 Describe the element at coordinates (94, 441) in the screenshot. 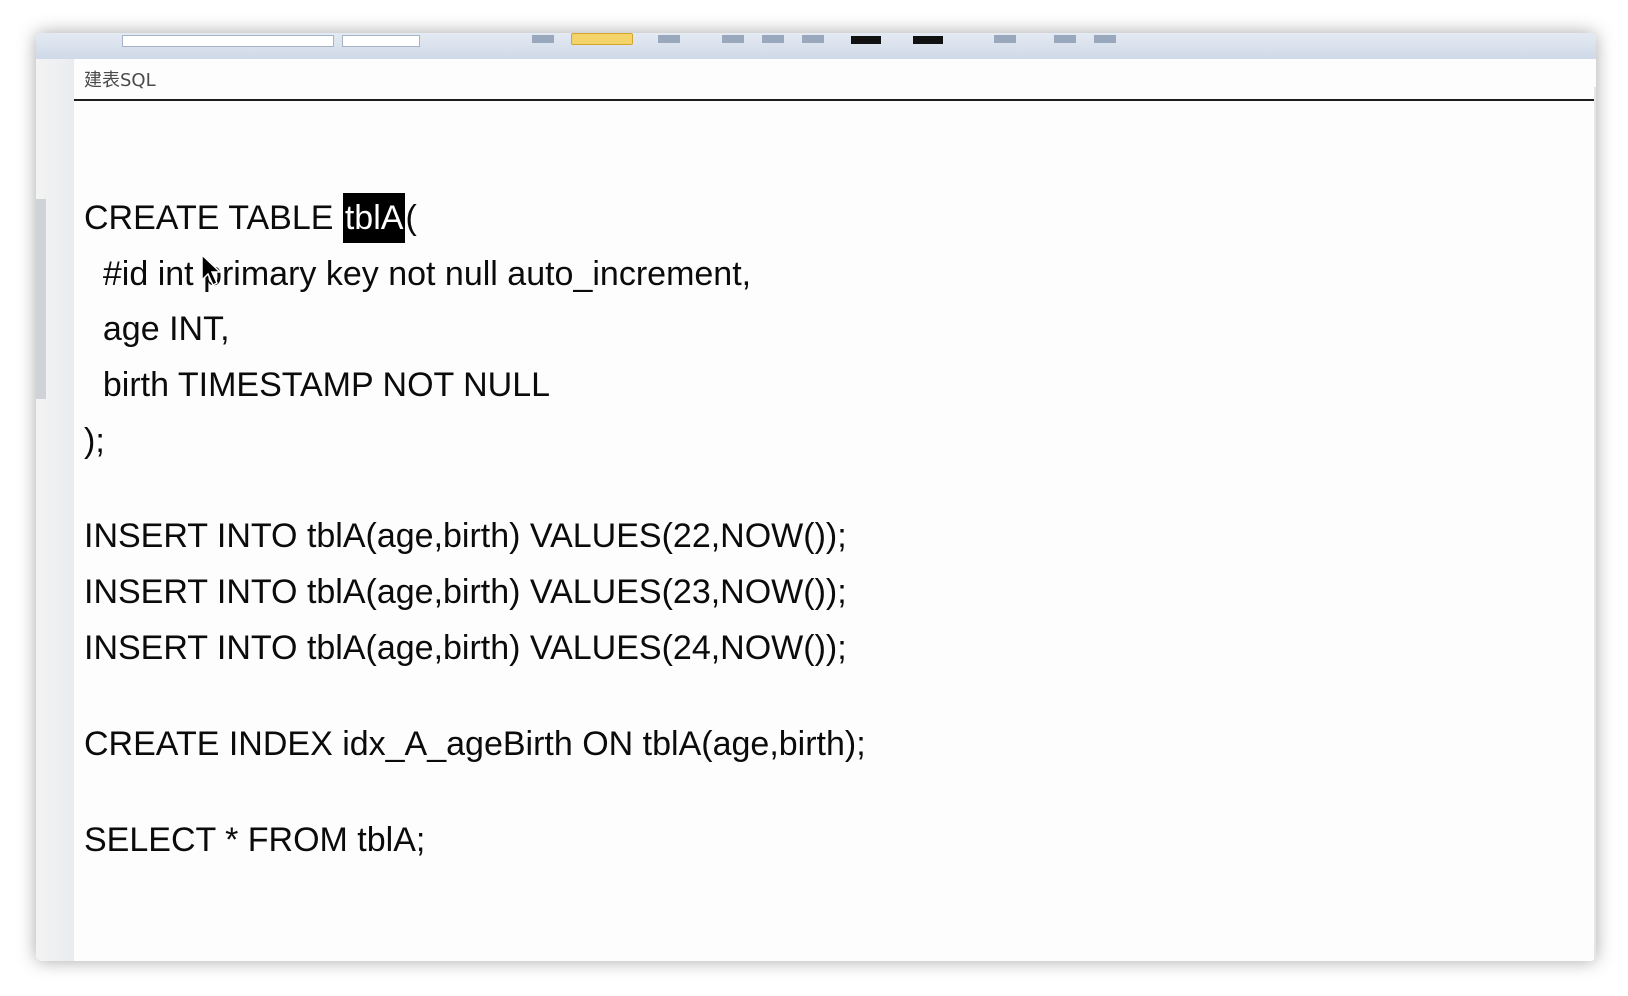

I see `code-line: );` at that location.